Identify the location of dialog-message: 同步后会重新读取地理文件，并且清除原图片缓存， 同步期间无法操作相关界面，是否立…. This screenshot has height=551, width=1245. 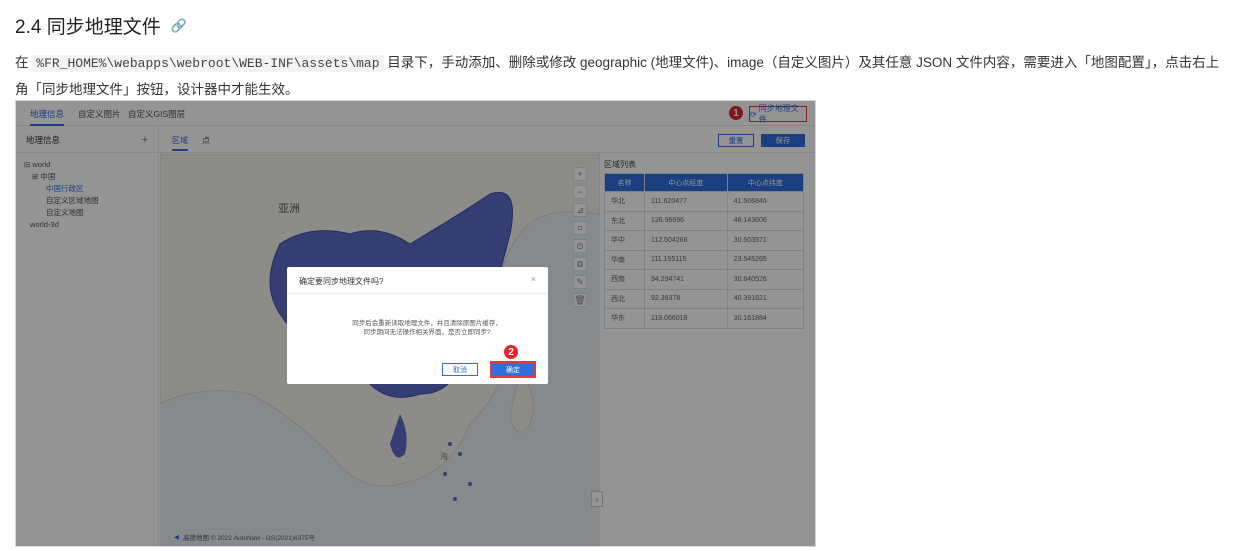
(427, 328).